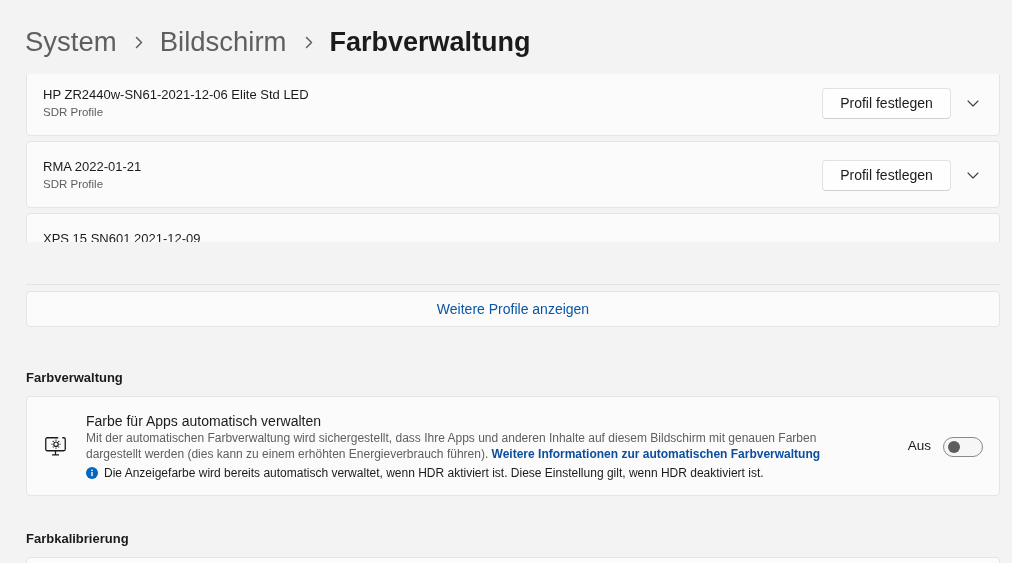 This screenshot has height=563, width=1012. I want to click on section-heading: Farbkalibrierung, so click(78, 539).